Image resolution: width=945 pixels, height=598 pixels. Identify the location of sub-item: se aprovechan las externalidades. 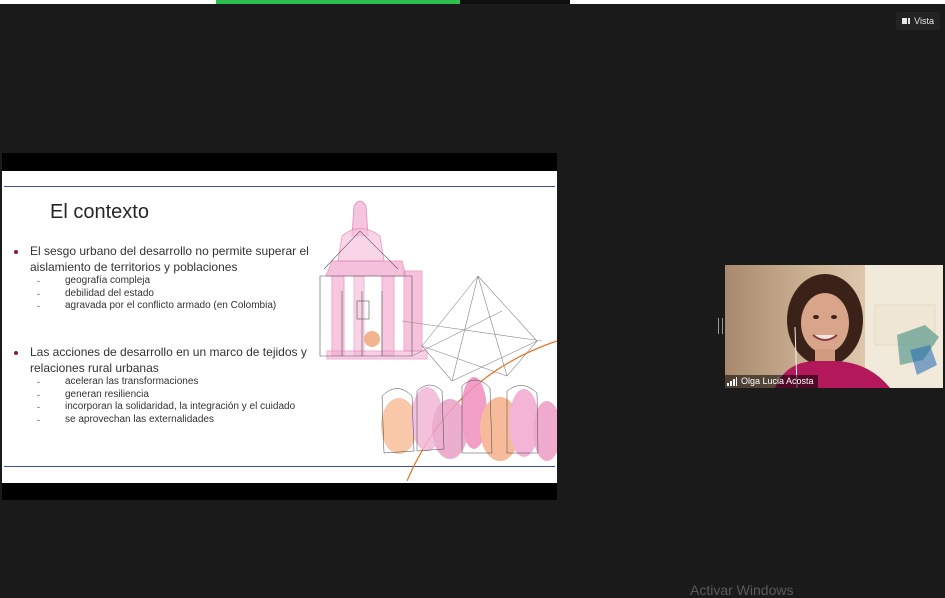
(179, 420).